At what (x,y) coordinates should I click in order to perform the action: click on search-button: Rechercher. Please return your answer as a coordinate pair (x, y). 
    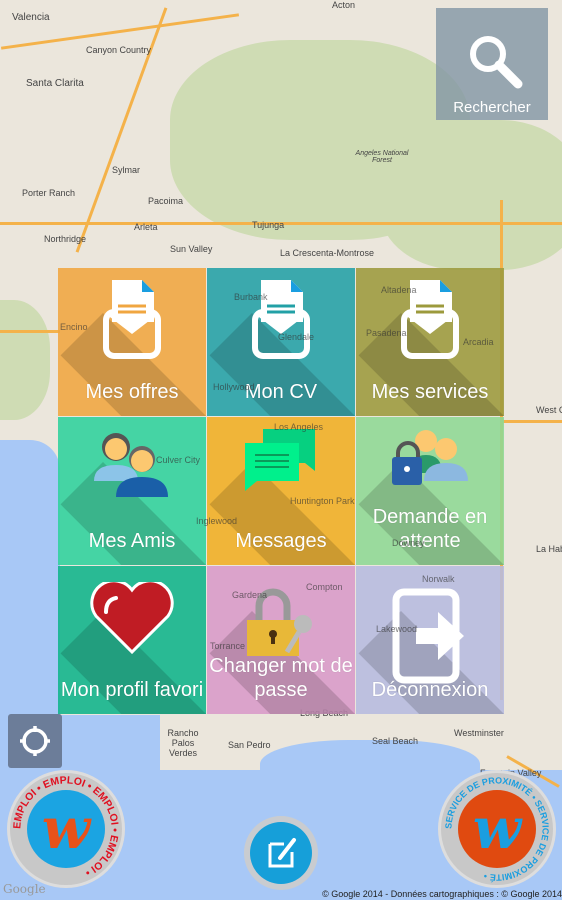
    Looking at the image, I should click on (492, 64).